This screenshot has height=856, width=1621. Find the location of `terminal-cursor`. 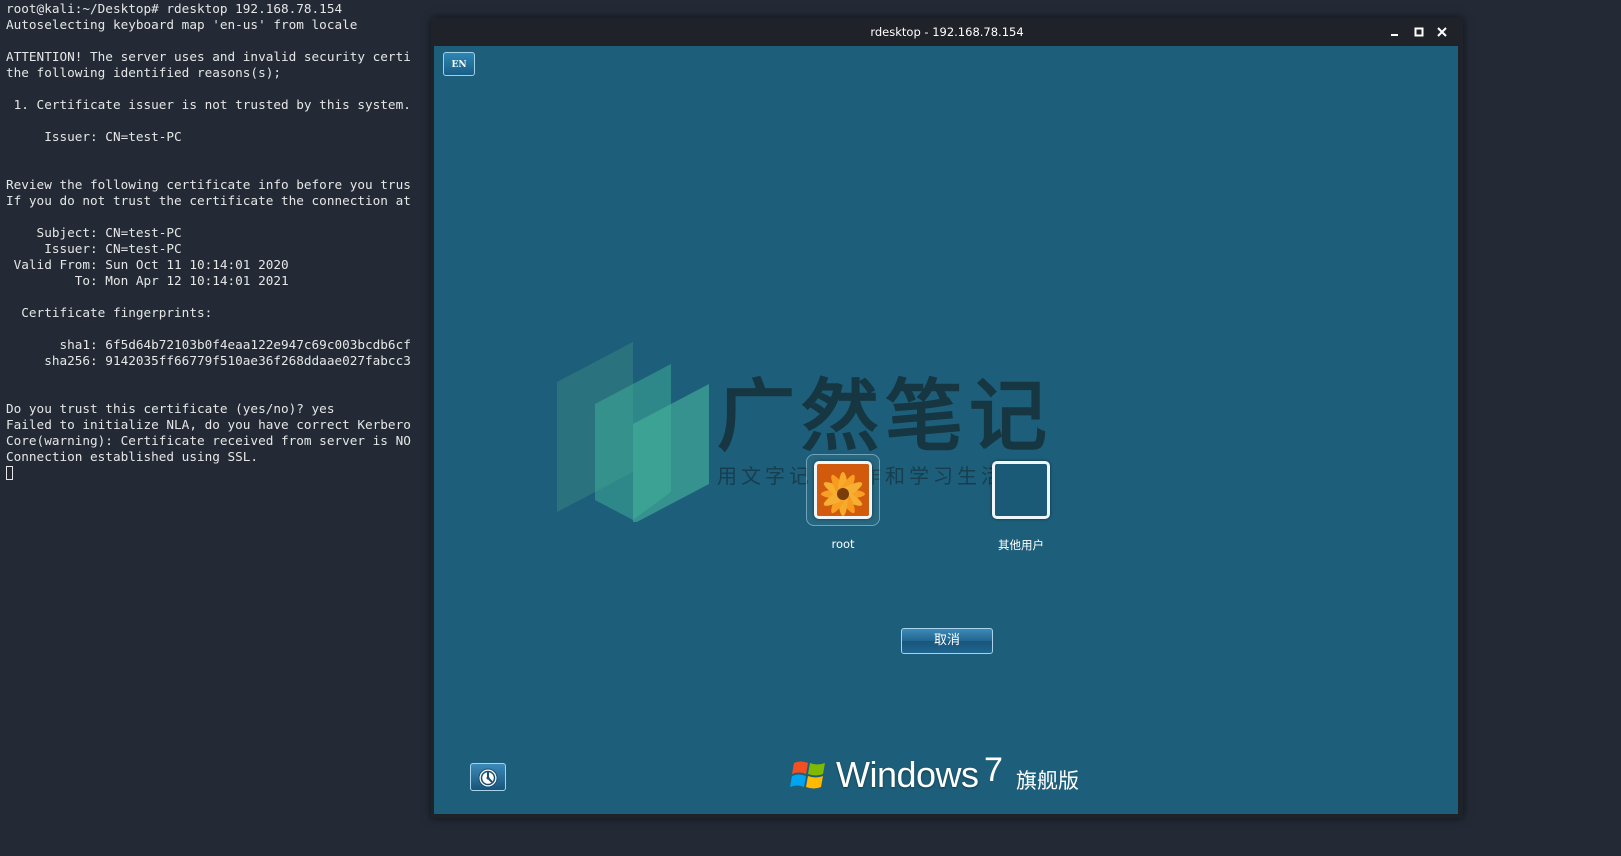

terminal-cursor is located at coordinates (9, 473).